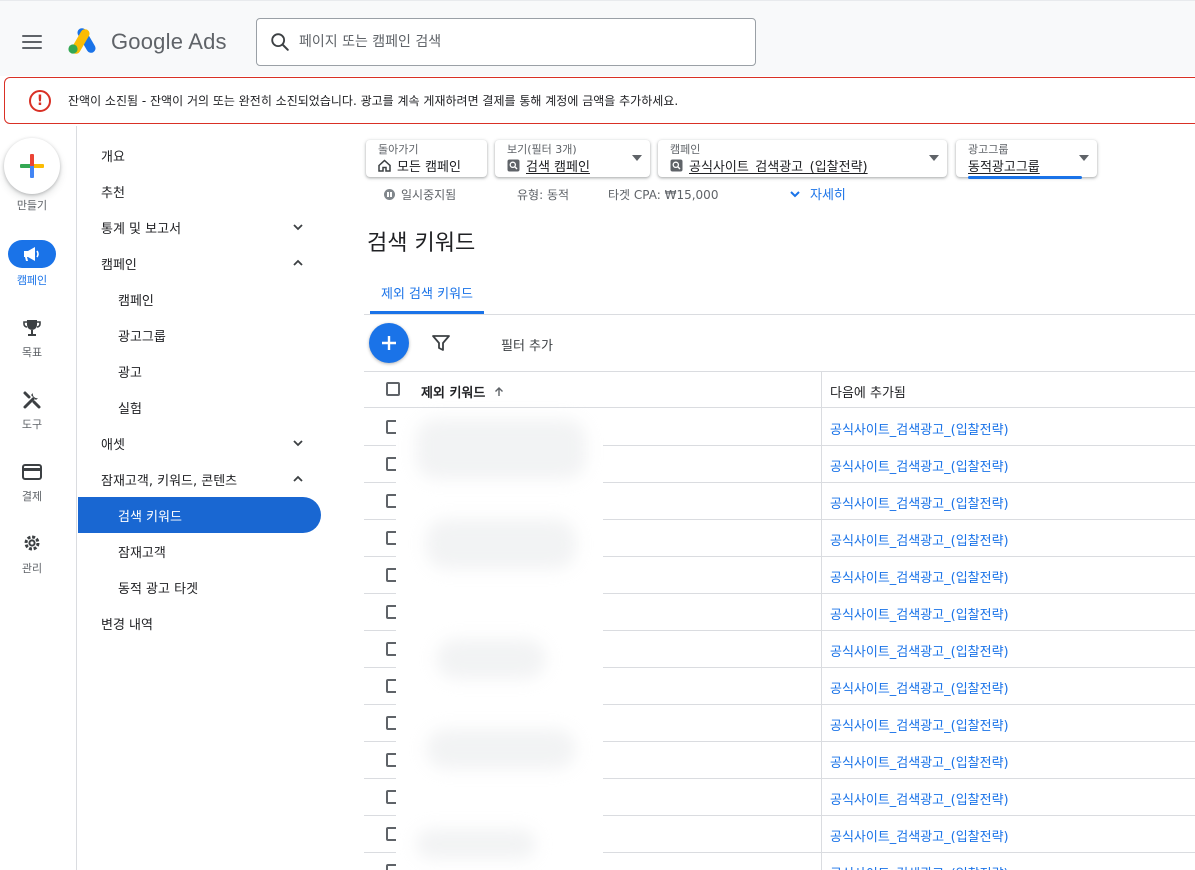 This screenshot has height=870, width=1195. I want to click on nav-audiences-group: 잠재고객, 키워드, 콘텐츠, so click(199, 479).